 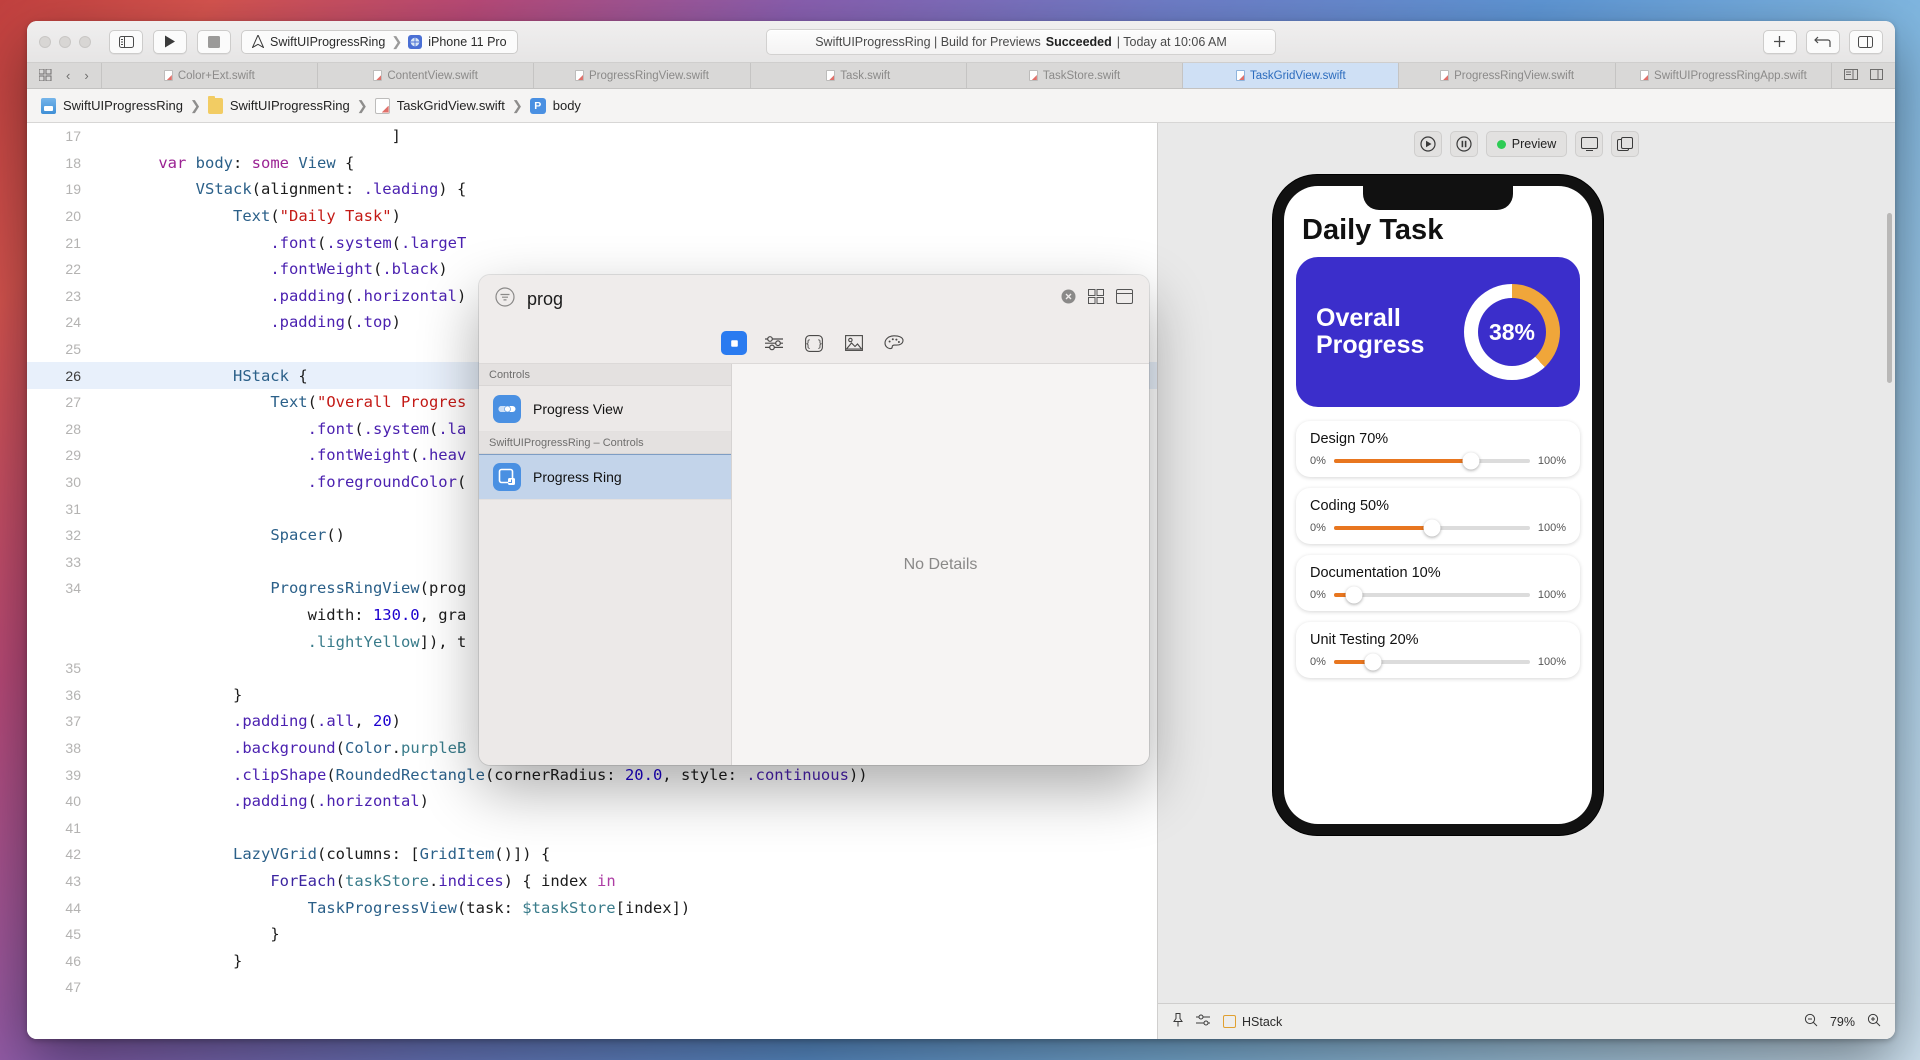 What do you see at coordinates (592, 136) in the screenshot?
I see `code-line: 17 ]` at bounding box center [592, 136].